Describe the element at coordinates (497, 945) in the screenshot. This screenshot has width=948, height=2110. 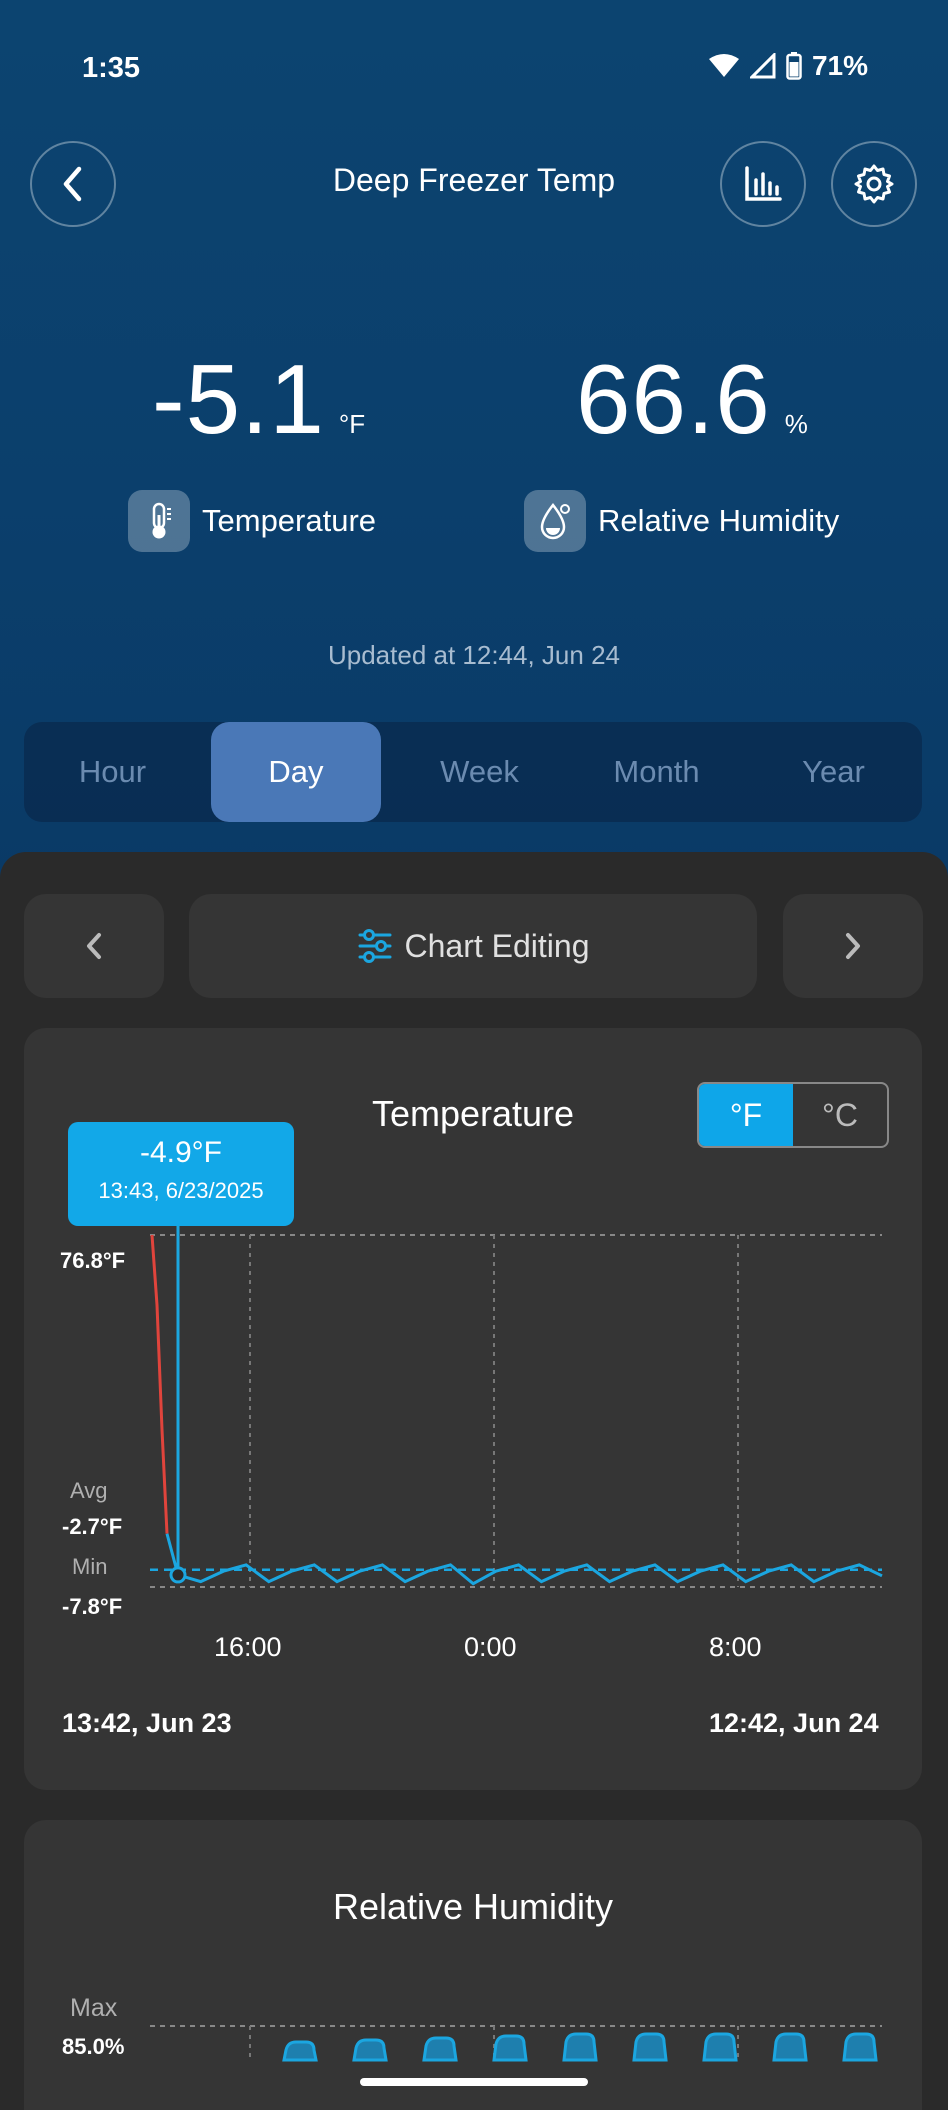
I see `chart-editing-label: Chart Editing` at that location.